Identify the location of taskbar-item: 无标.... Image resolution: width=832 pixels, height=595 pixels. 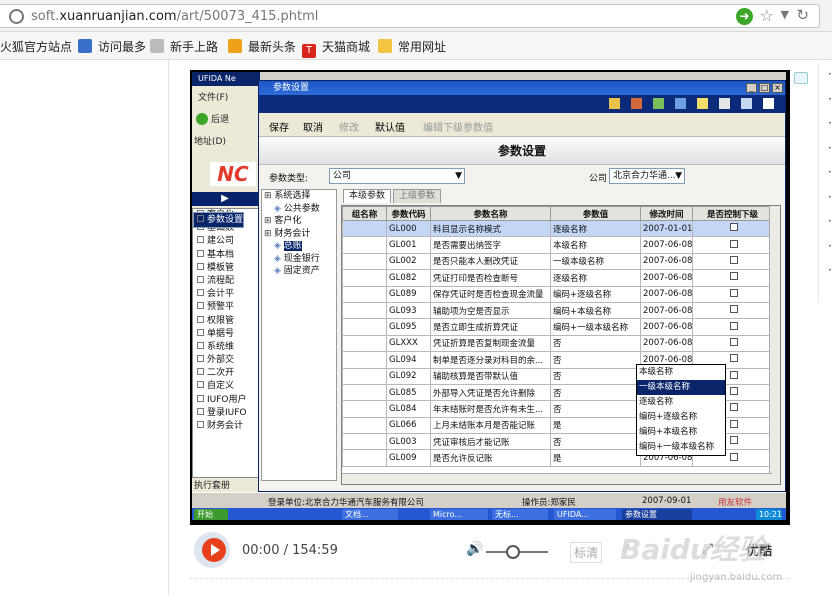
(520, 514).